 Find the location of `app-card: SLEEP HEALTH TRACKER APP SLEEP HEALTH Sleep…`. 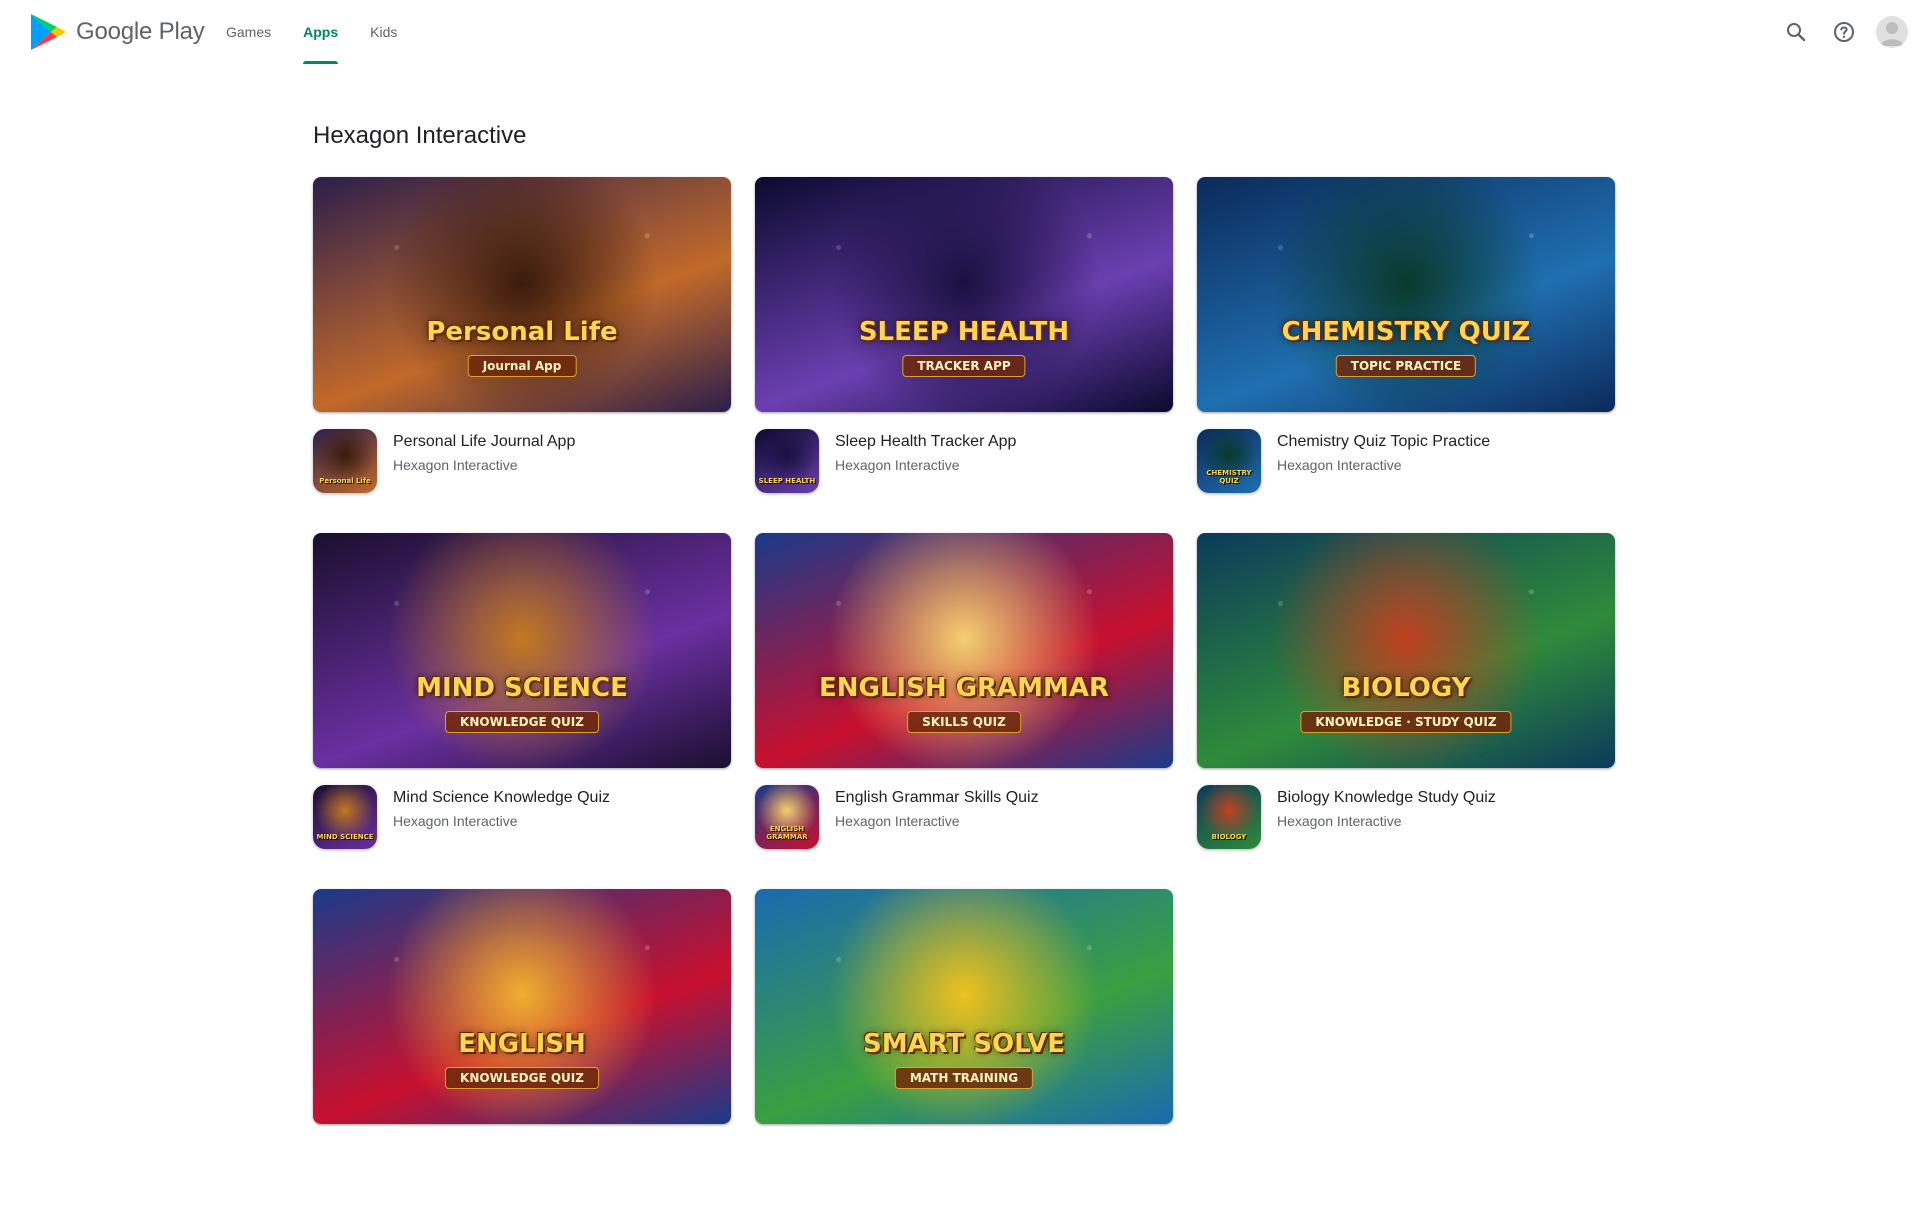

app-card: SLEEP HEALTH TRACKER APP SLEEP HEALTH Sleep… is located at coordinates (964, 342).